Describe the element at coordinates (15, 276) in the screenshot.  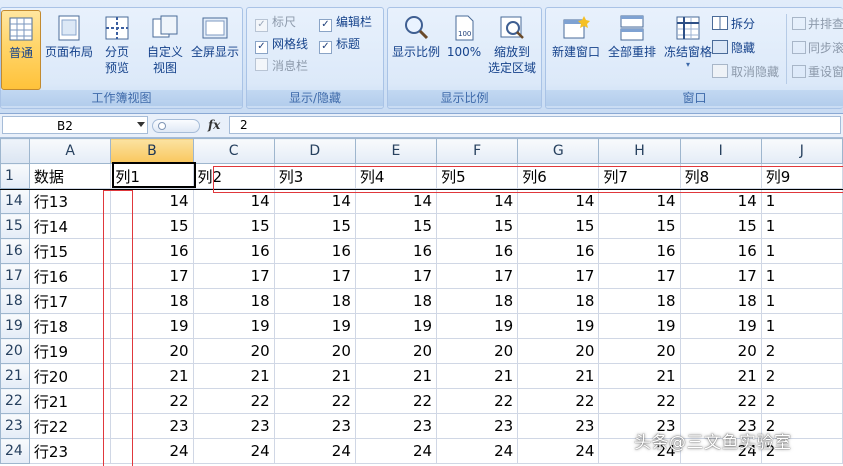
I see `row-header: 17` at that location.